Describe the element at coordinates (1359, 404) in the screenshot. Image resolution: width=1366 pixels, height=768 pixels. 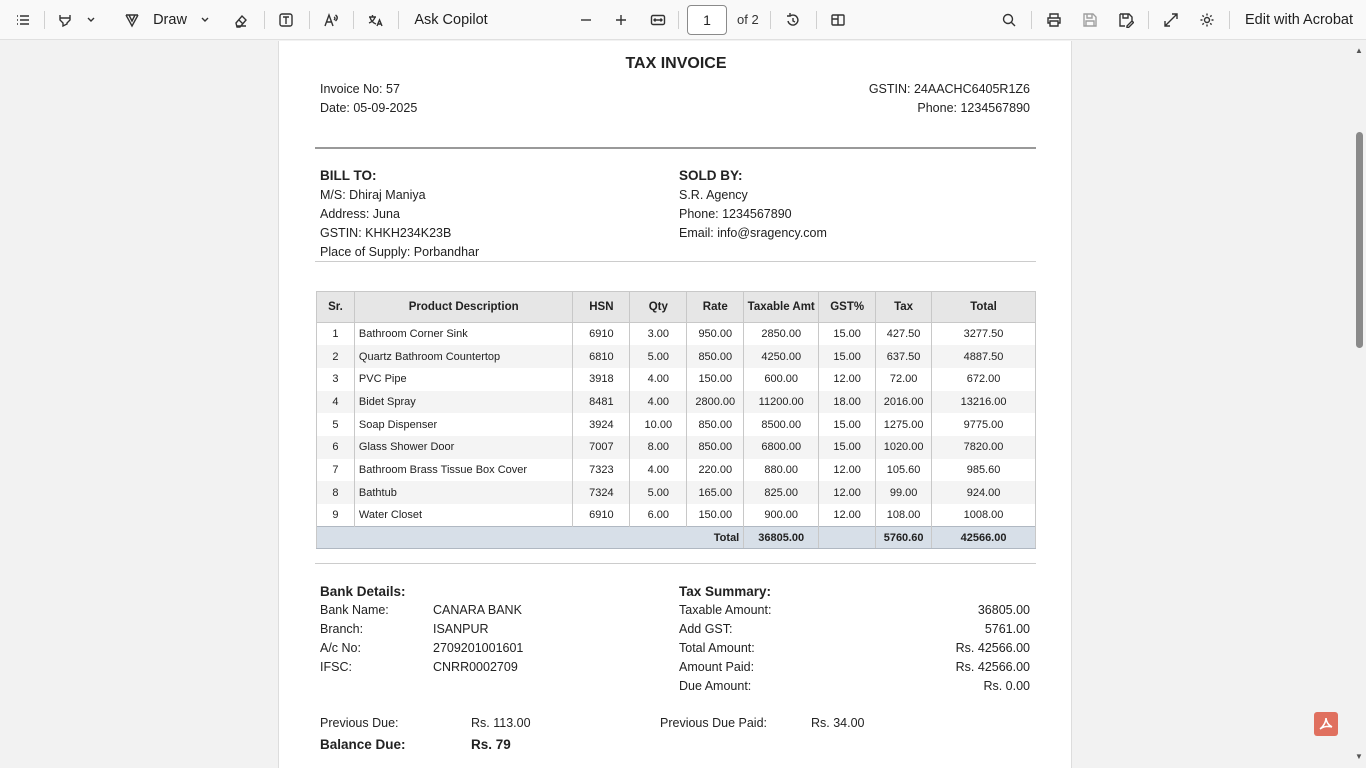
I see `vertical-scrollbar: ▲ ▼` at that location.